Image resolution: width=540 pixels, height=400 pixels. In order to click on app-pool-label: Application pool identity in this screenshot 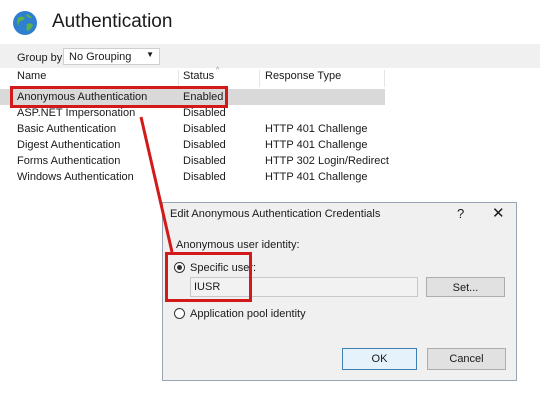, I will do `click(248, 314)`.